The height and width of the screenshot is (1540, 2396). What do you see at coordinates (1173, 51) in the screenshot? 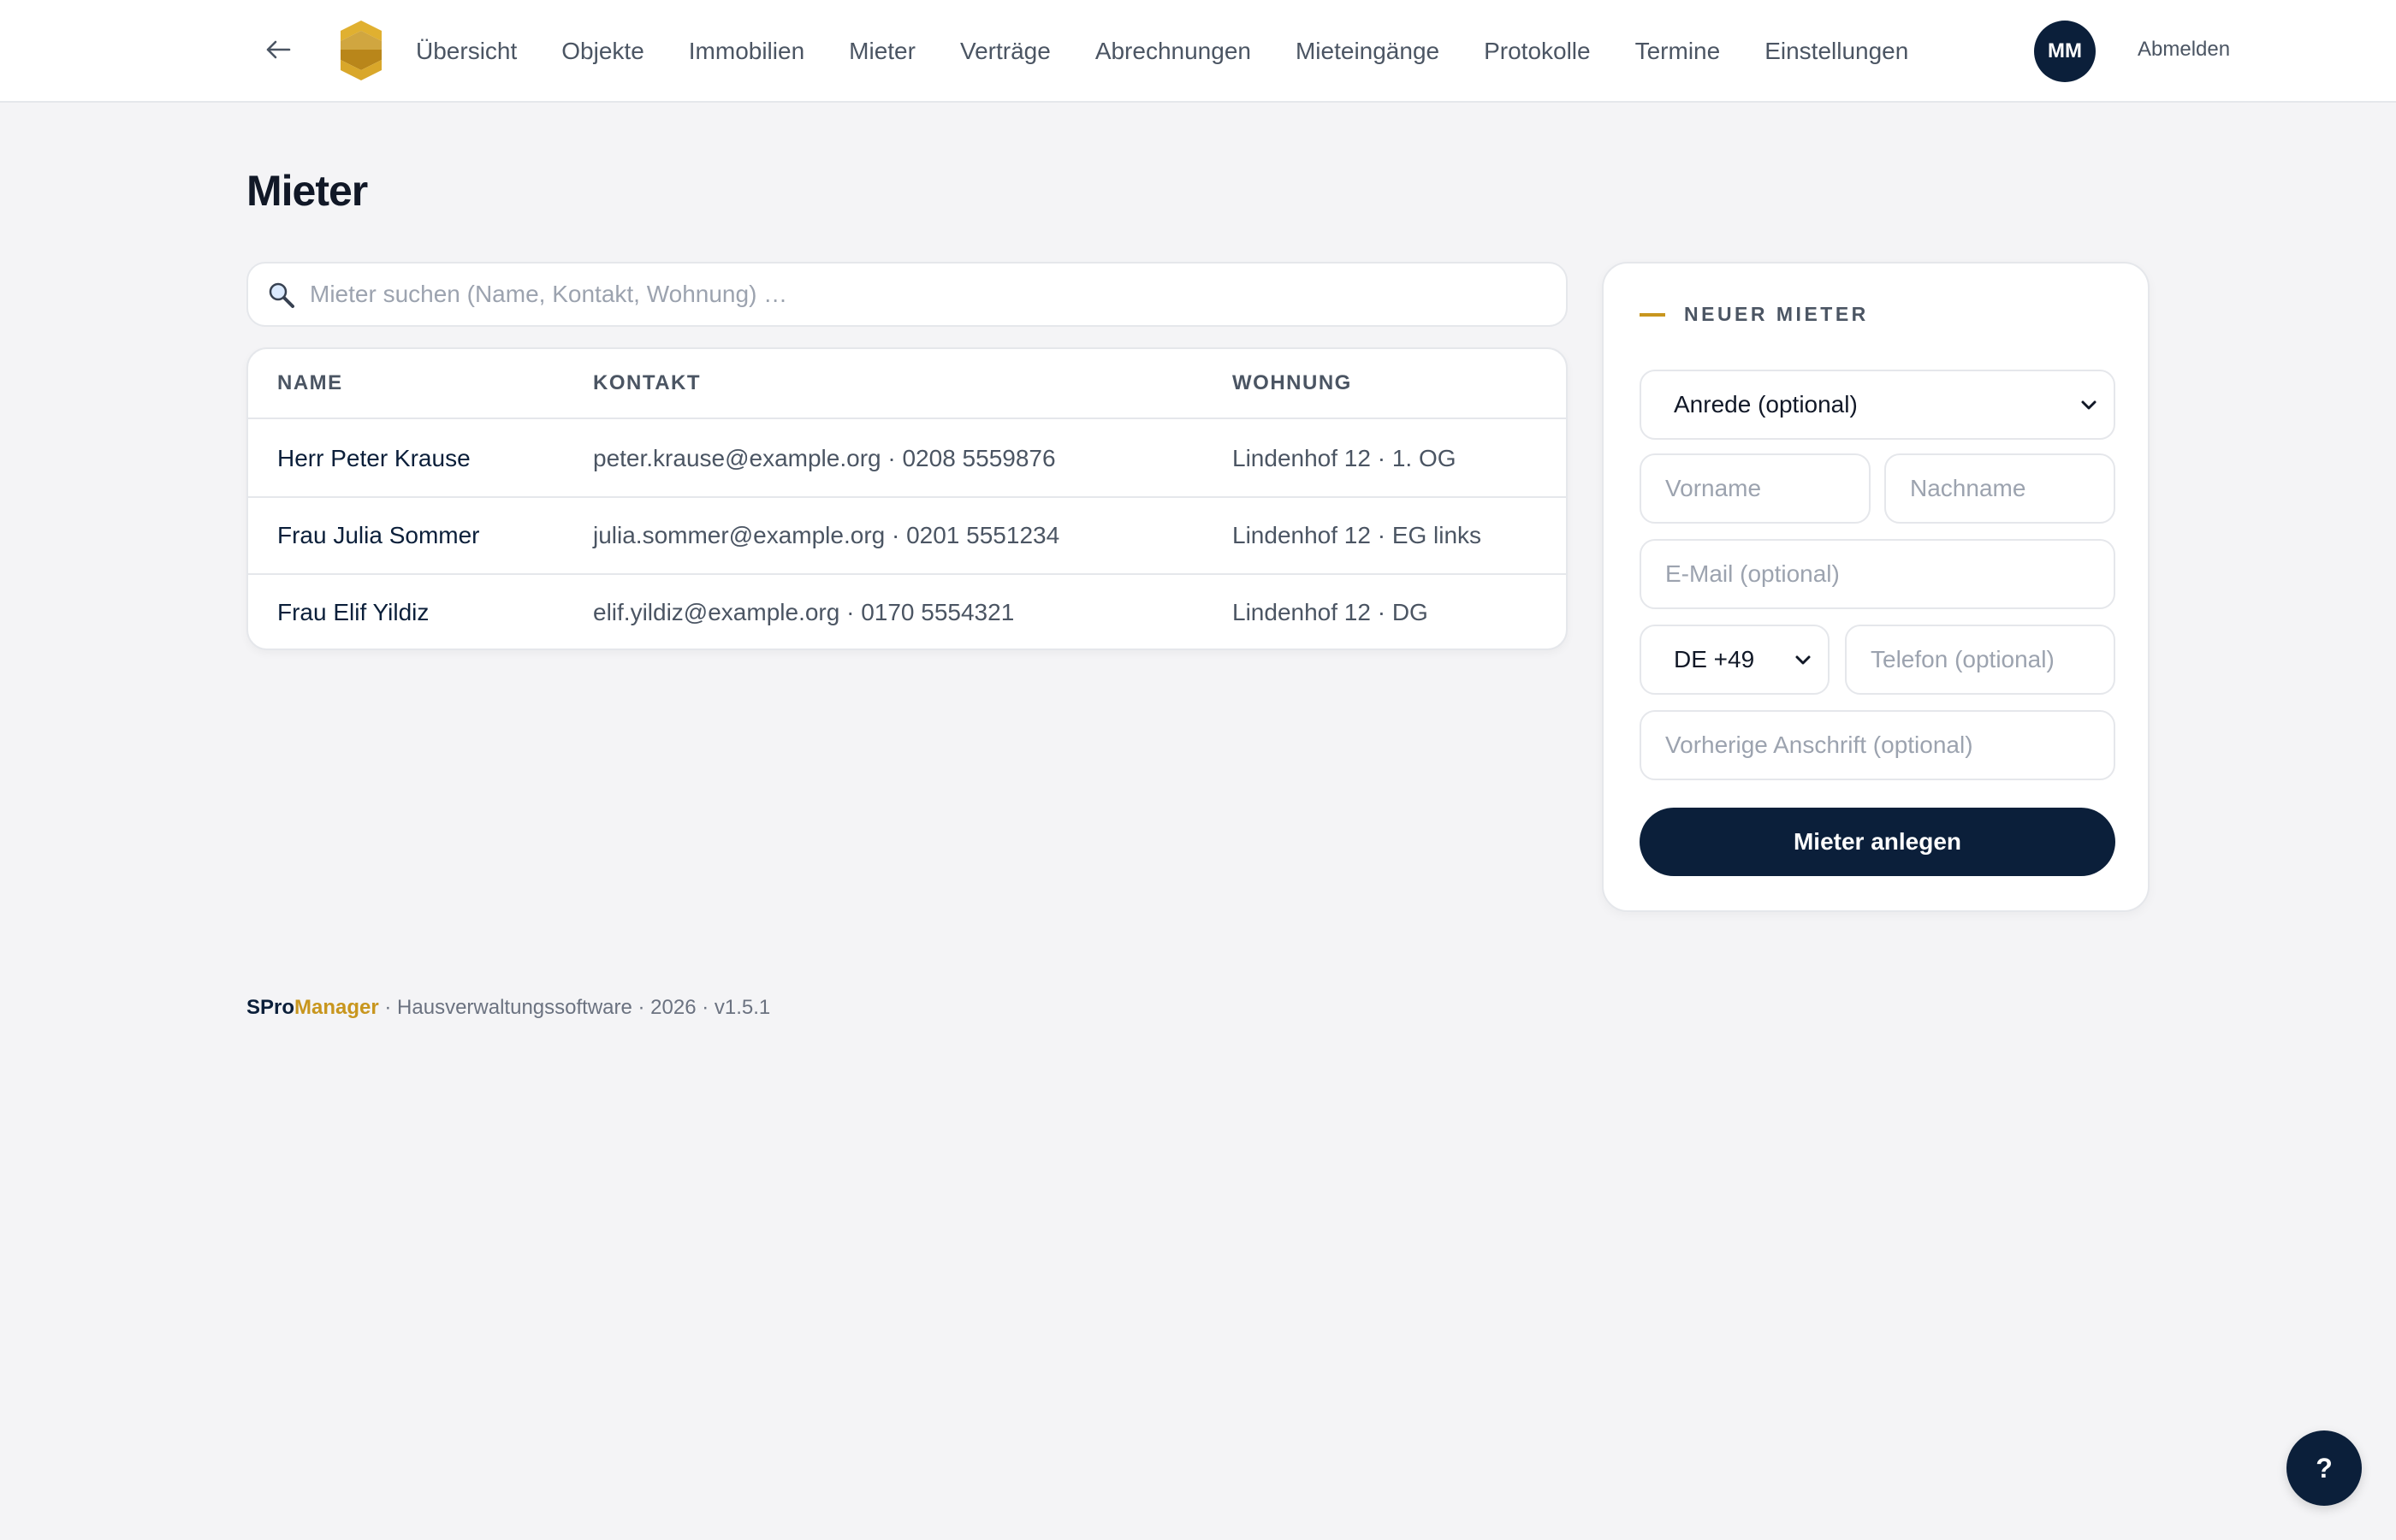
I see `nav-item-abrechnungen: Abrechnungen` at bounding box center [1173, 51].